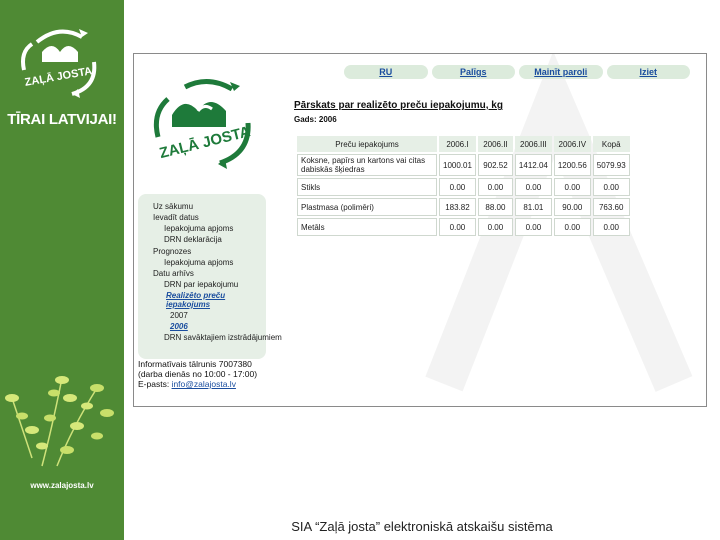  I want to click on nav-logout-button: Iziet, so click(648, 72).